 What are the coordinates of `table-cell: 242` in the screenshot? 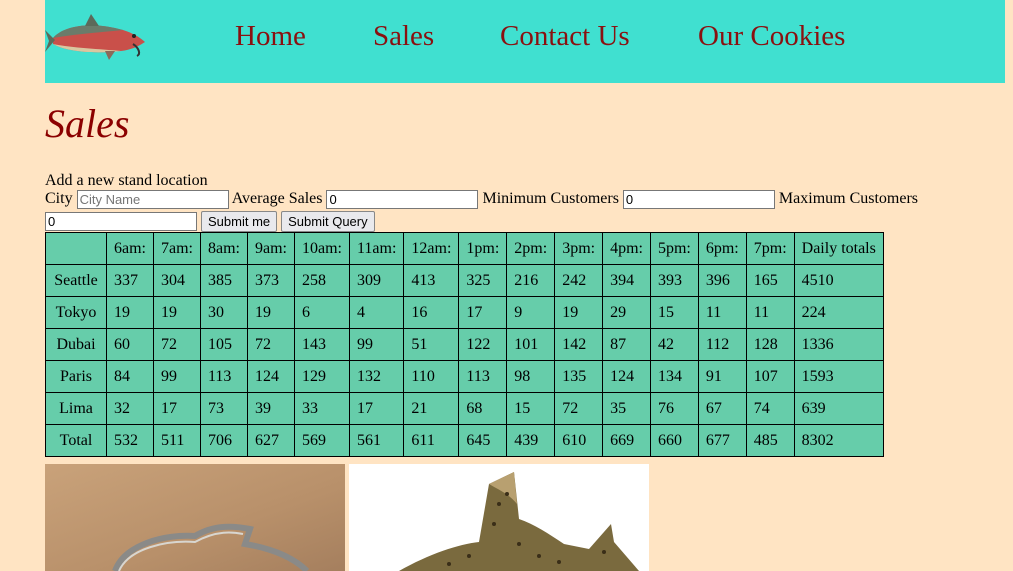 It's located at (579, 280).